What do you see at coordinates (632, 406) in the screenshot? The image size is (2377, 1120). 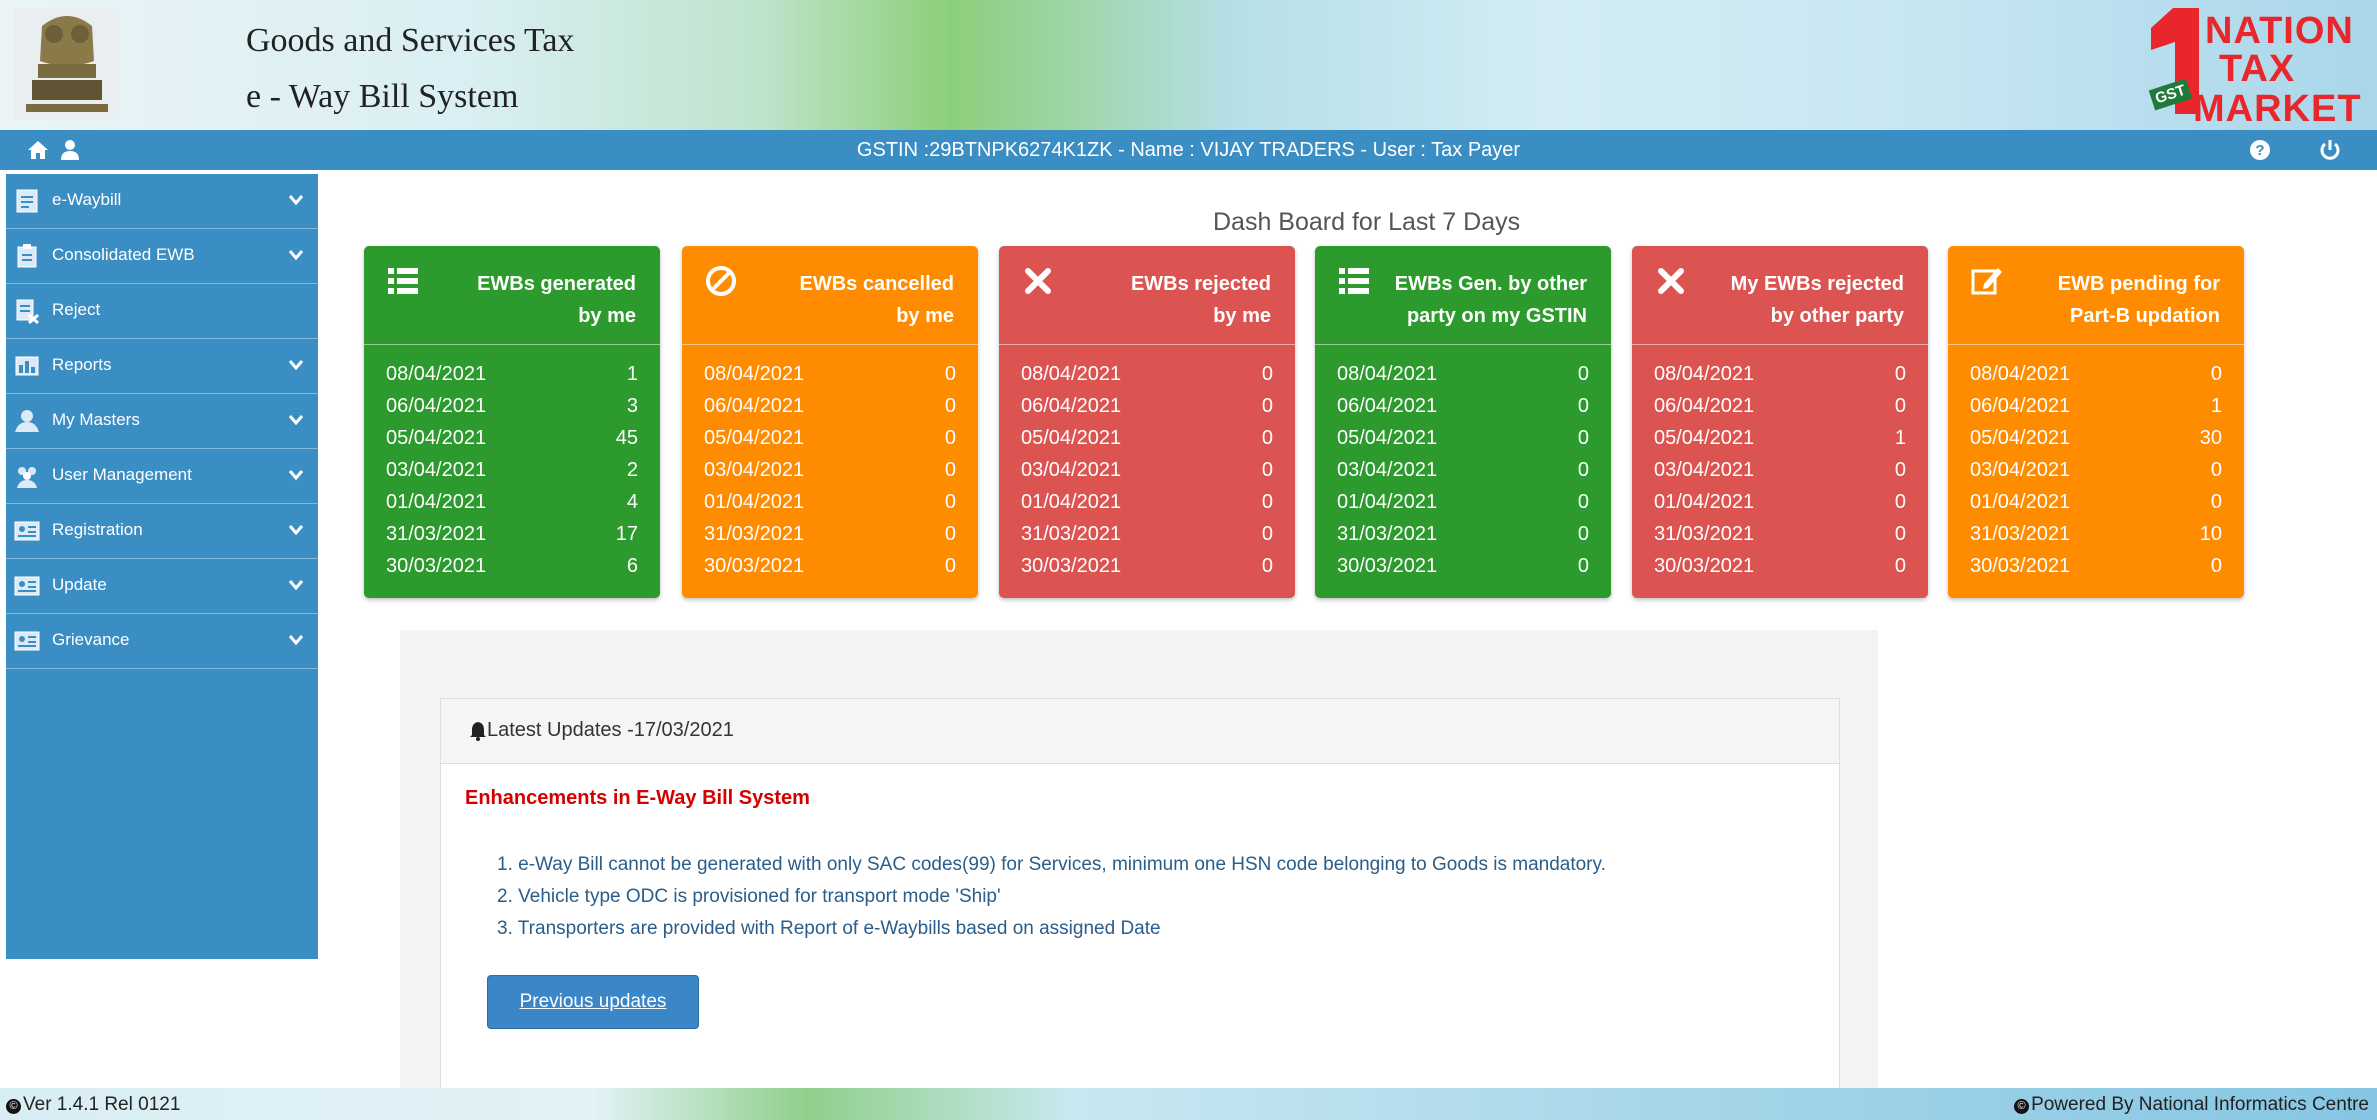 I see `row-count: 3` at bounding box center [632, 406].